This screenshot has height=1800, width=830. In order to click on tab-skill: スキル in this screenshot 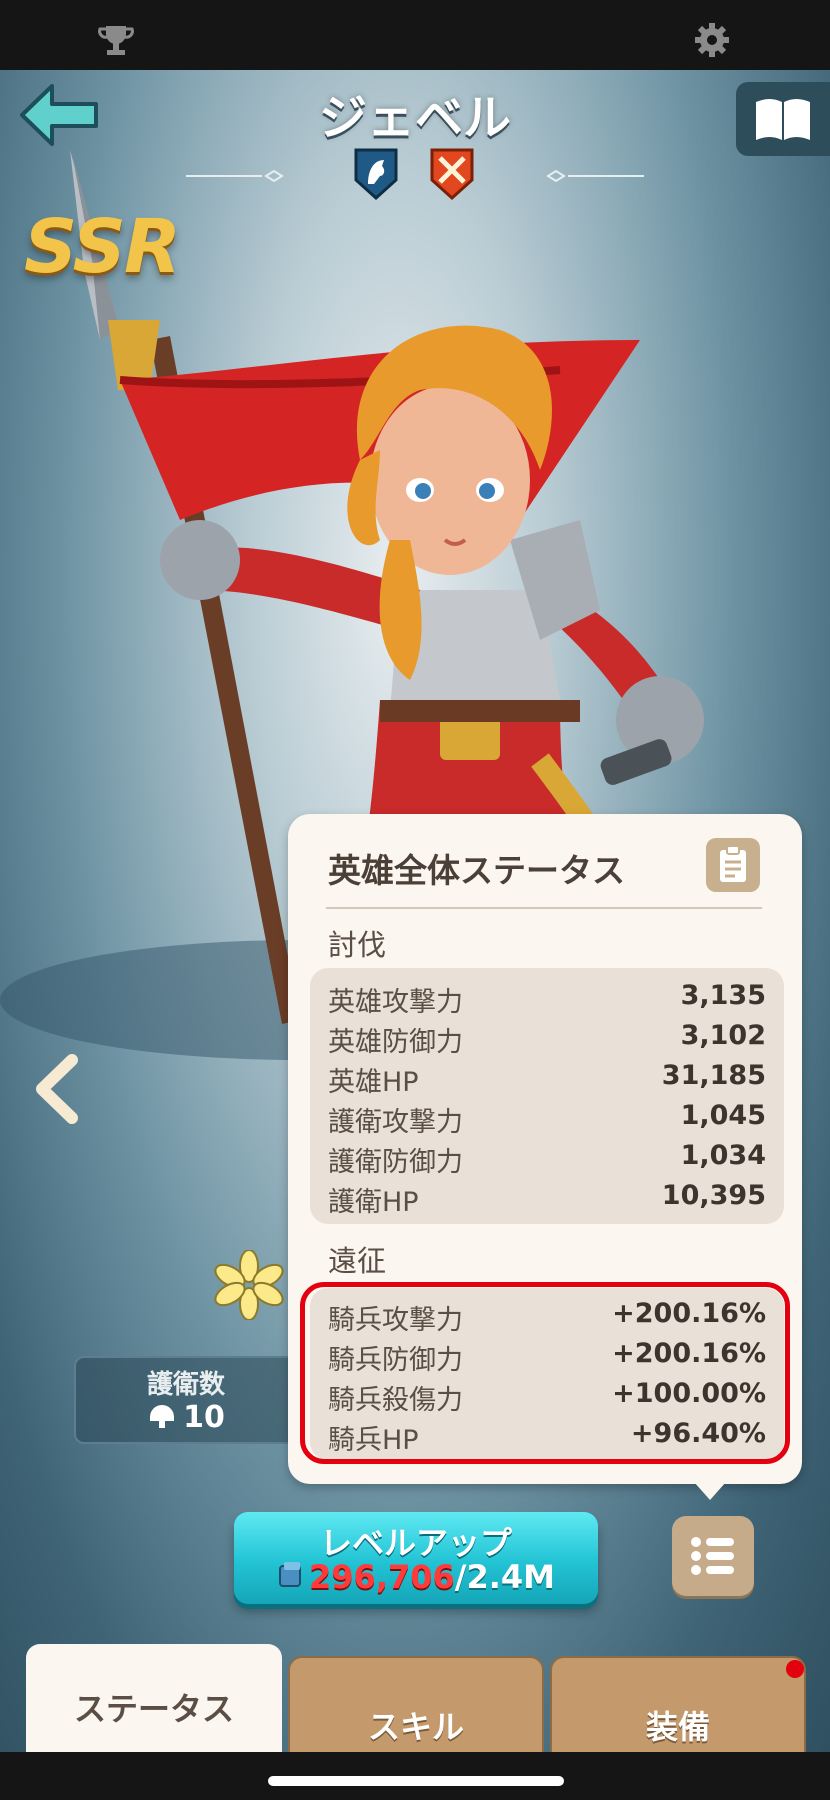, I will do `click(416, 1705)`.